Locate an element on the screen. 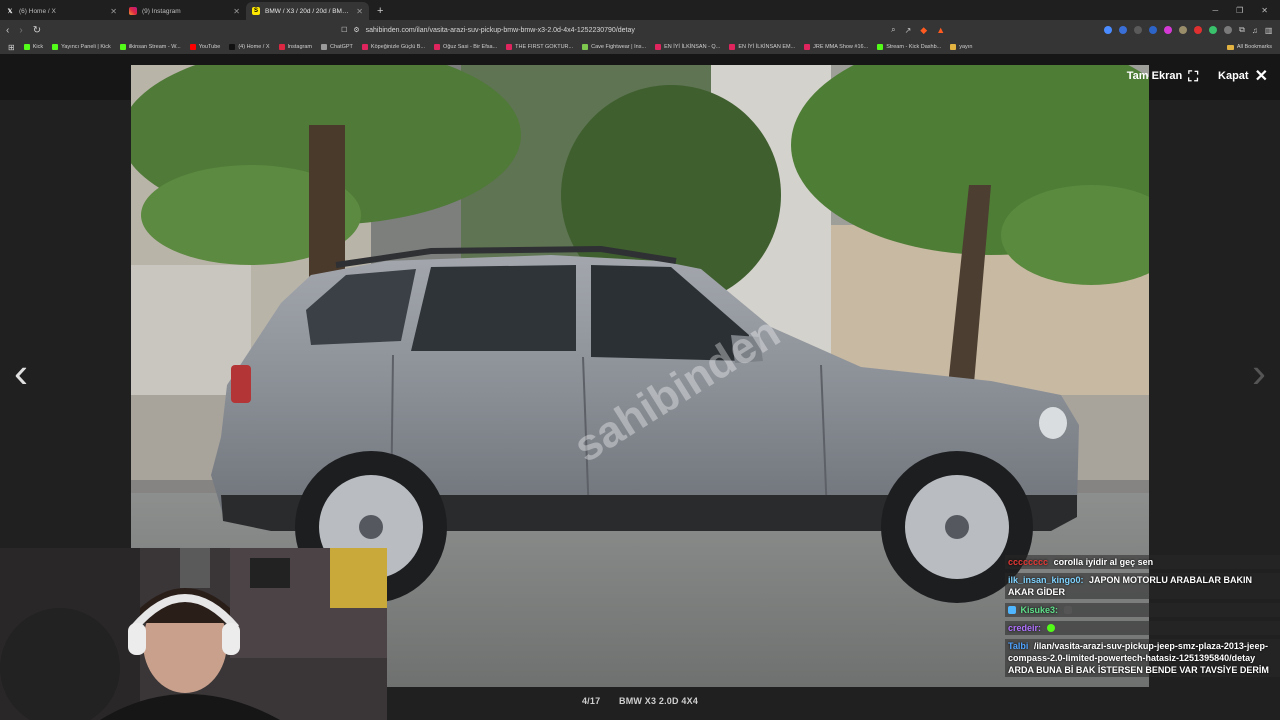  maximize-button: ❐ is located at coordinates (1239, 10).